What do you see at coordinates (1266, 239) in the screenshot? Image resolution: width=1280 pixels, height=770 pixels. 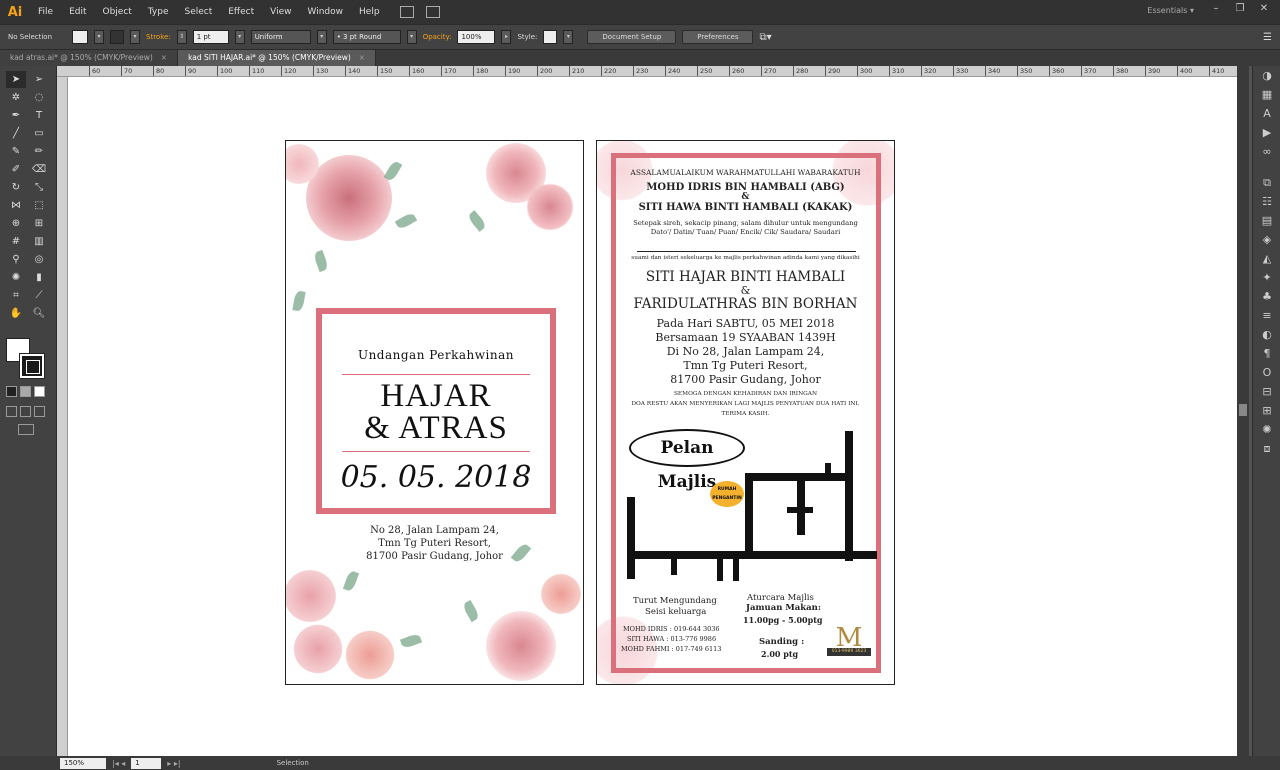 I see `layers-panel-icon: ◈` at bounding box center [1266, 239].